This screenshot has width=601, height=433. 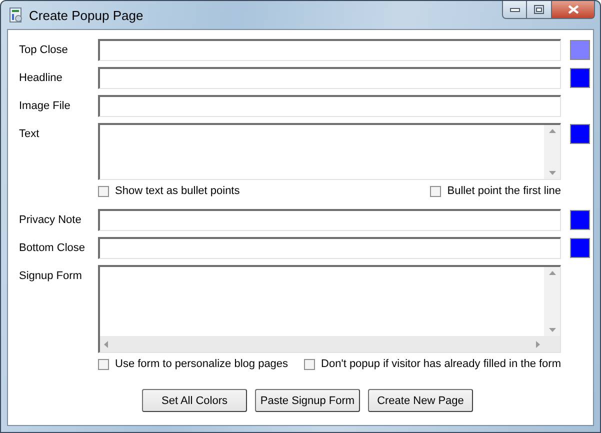 What do you see at coordinates (29, 133) in the screenshot?
I see `field-label: Text` at bounding box center [29, 133].